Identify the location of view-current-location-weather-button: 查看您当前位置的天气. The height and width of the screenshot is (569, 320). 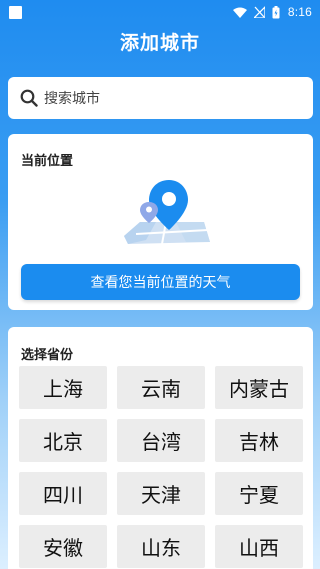
(160, 282).